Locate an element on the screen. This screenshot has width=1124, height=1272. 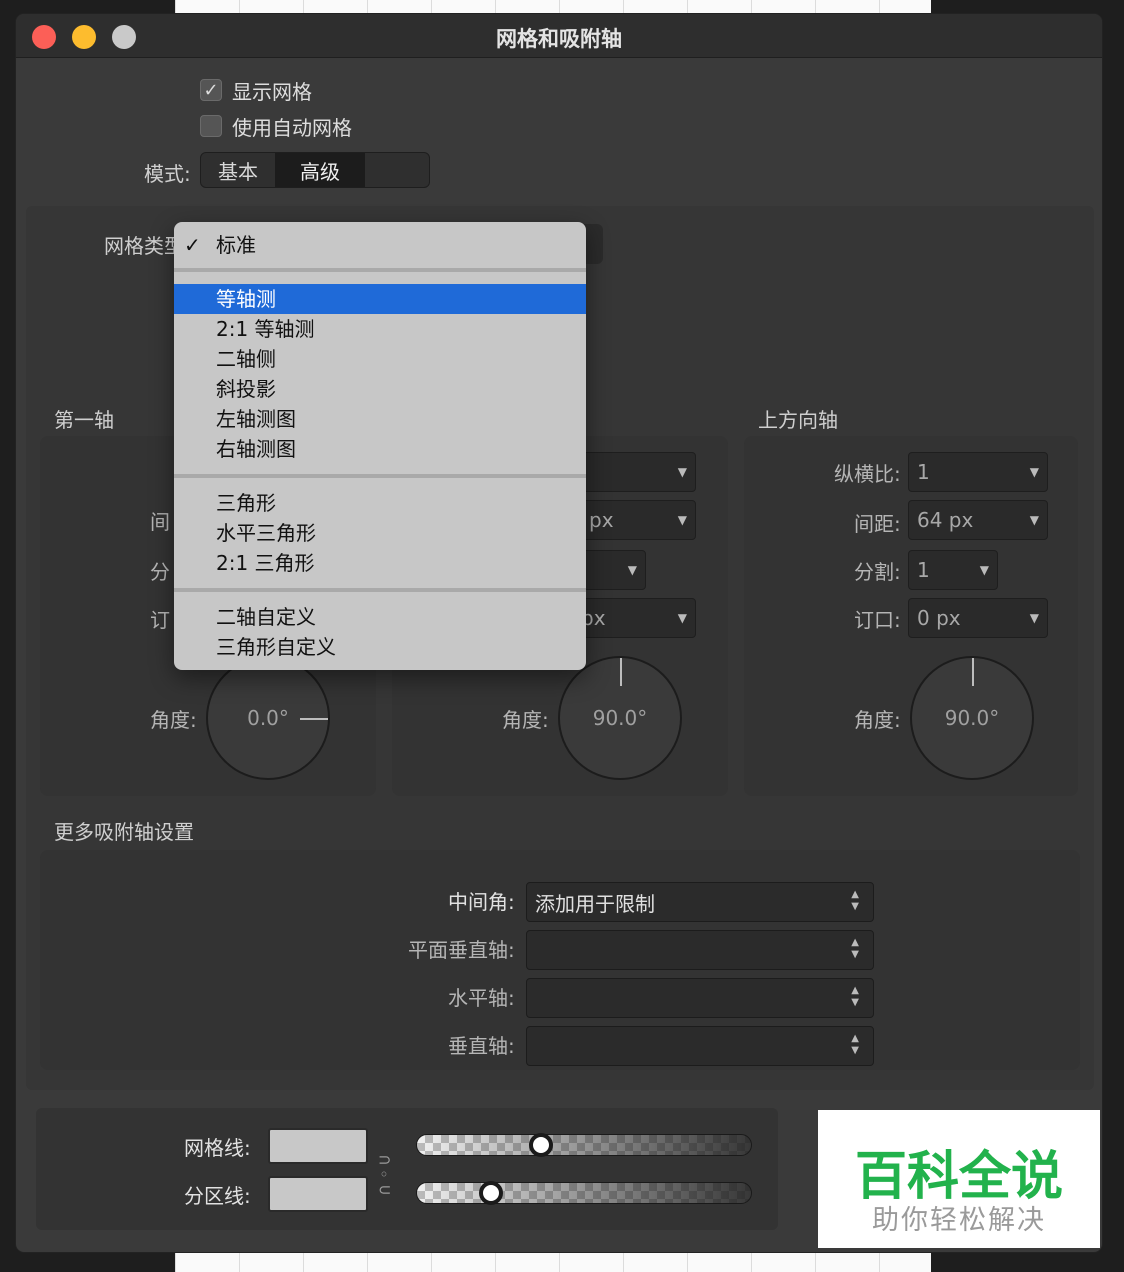
mid-angle-select: 添加用于限制 ▲ ▼ is located at coordinates (700, 902).